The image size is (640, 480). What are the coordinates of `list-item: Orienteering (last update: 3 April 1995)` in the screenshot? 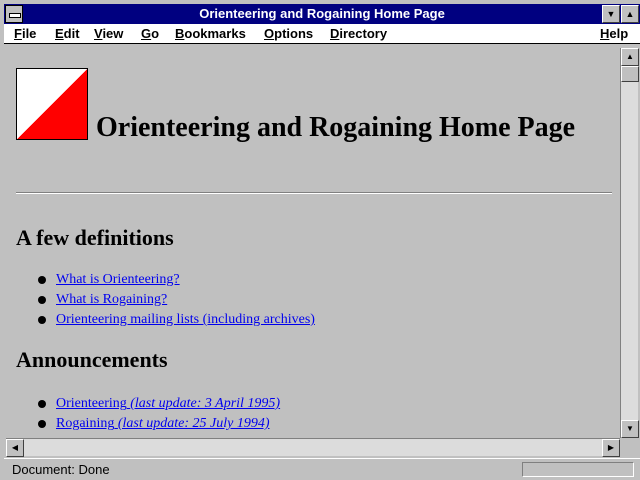 It's located at (158, 404).